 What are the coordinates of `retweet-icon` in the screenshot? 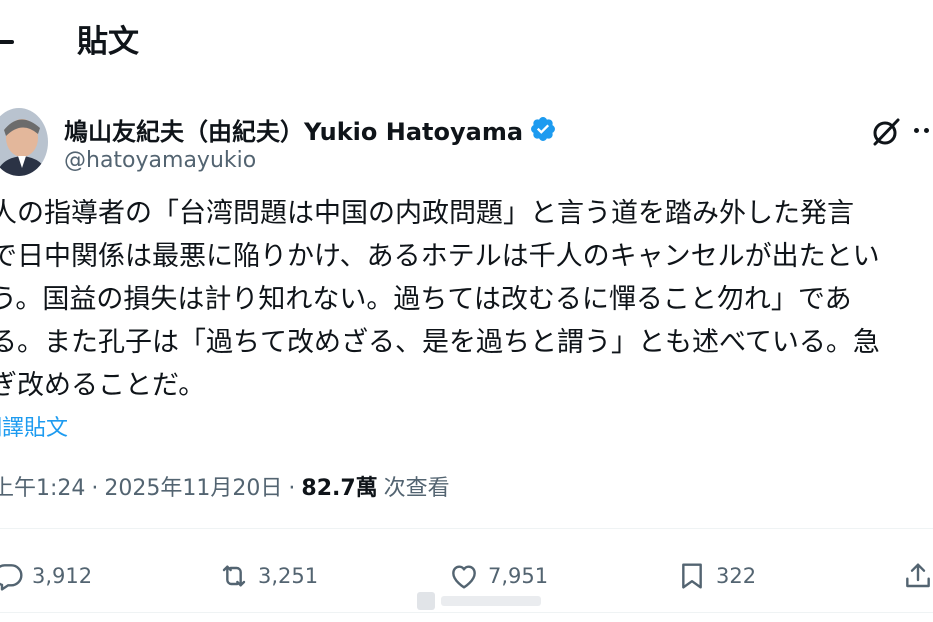 It's located at (234, 576).